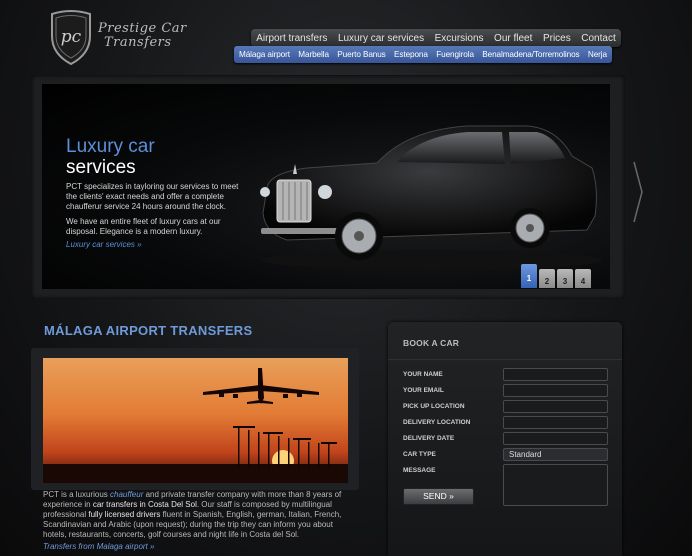 Image resolution: width=692 pixels, height=556 pixels. What do you see at coordinates (264, 54) in the screenshot?
I see `subnav-malaga-airport: Málaga airport` at bounding box center [264, 54].